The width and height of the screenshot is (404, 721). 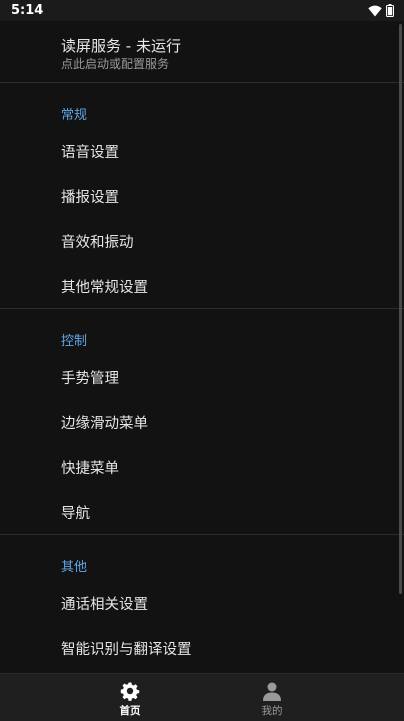 What do you see at coordinates (202, 511) in the screenshot?
I see `list-item-navigation: 导航` at bounding box center [202, 511].